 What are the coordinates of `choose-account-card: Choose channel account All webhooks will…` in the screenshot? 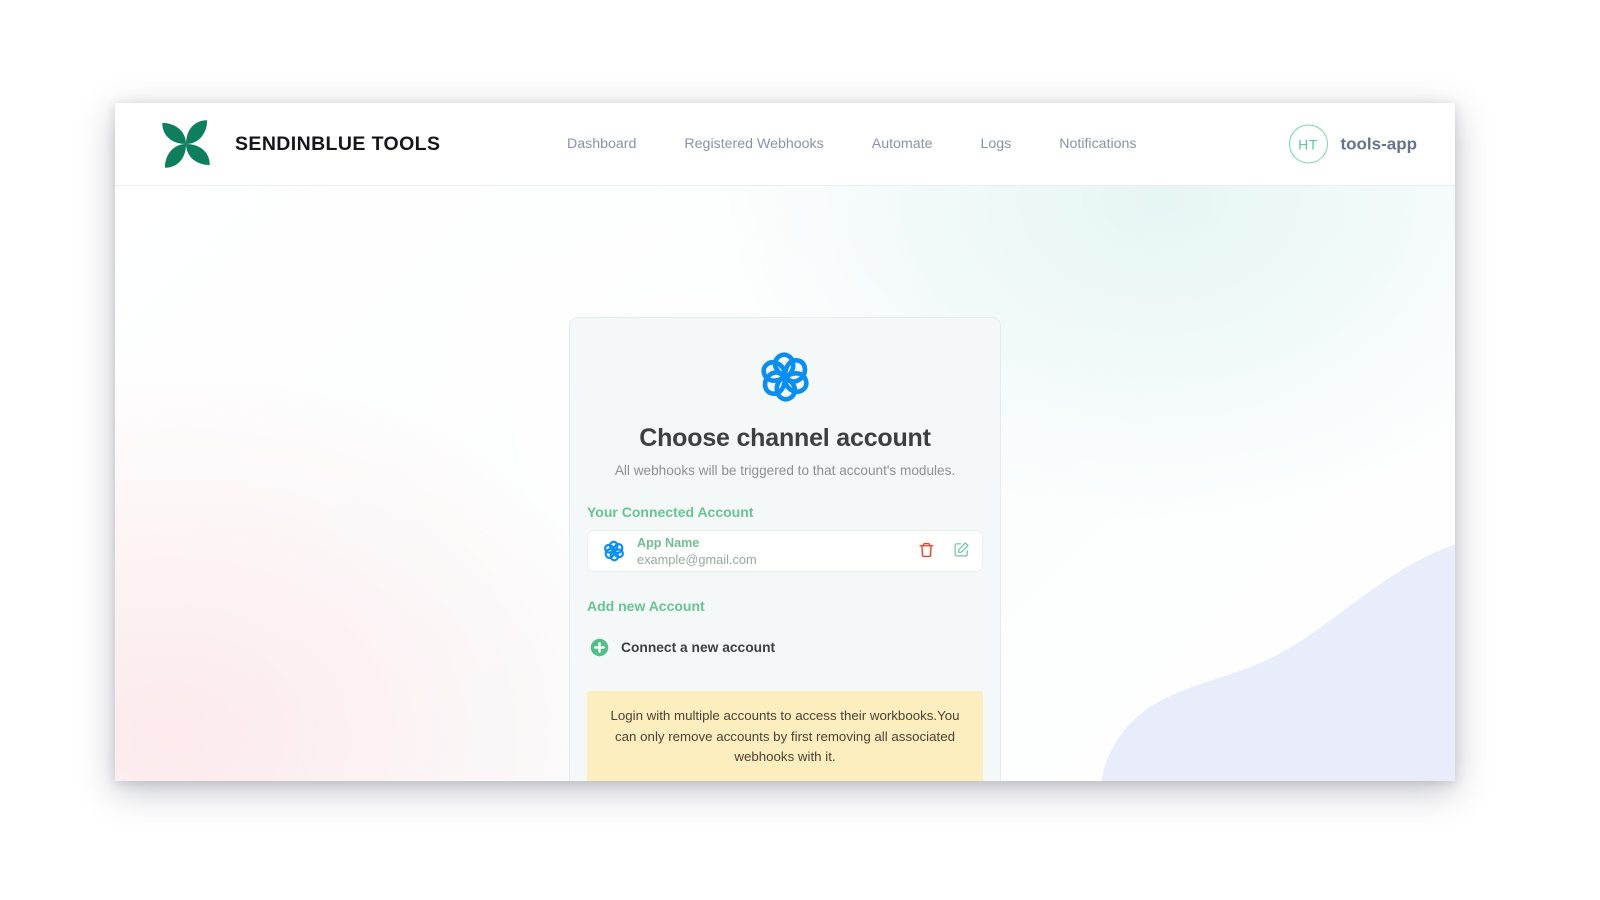 It's located at (785, 549).